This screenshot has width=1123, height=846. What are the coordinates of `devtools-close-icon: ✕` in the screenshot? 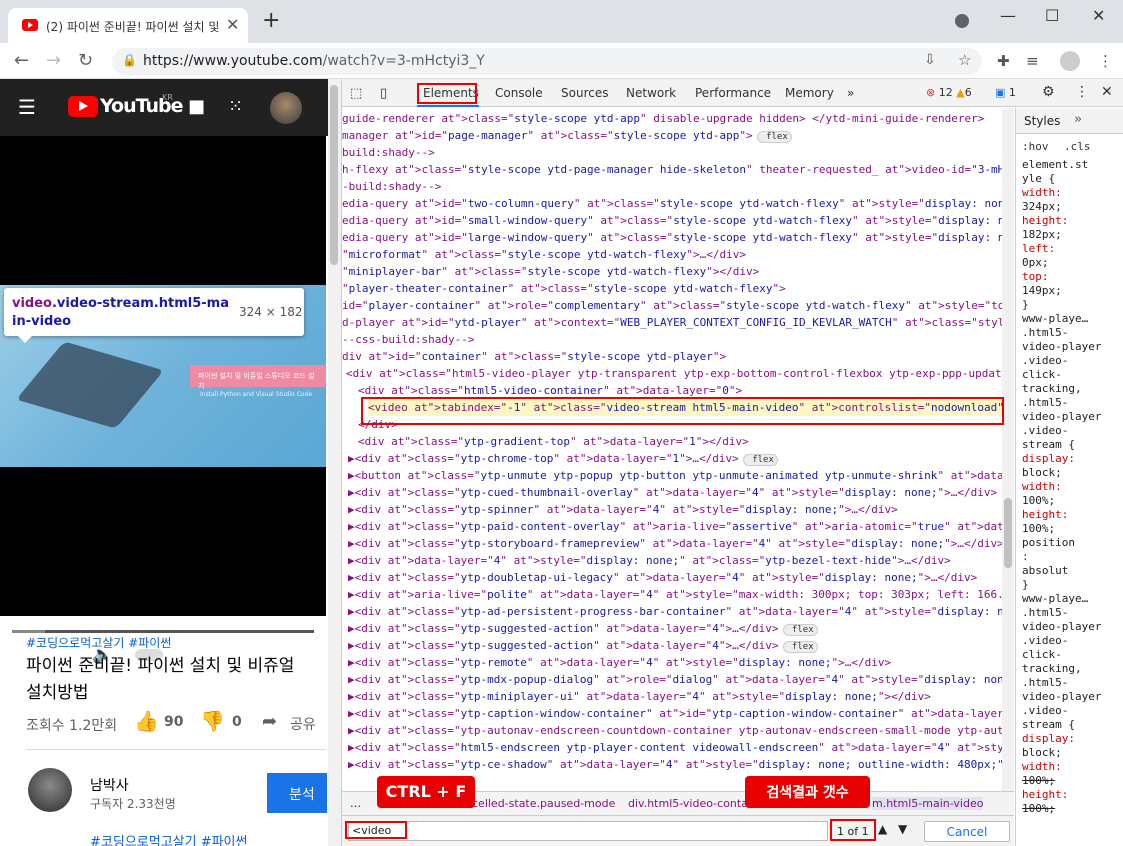 It's located at (1107, 92).